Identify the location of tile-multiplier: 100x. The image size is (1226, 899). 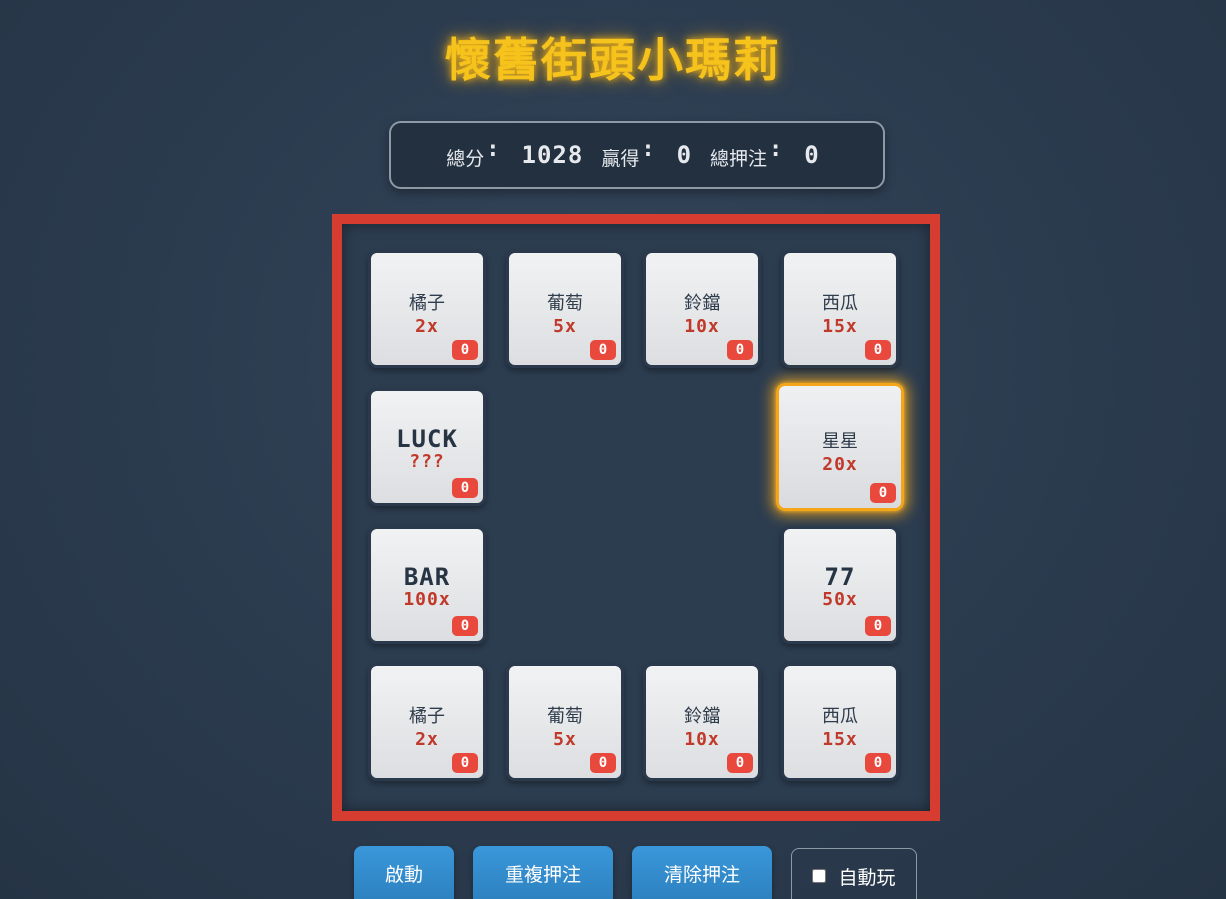
(427, 599).